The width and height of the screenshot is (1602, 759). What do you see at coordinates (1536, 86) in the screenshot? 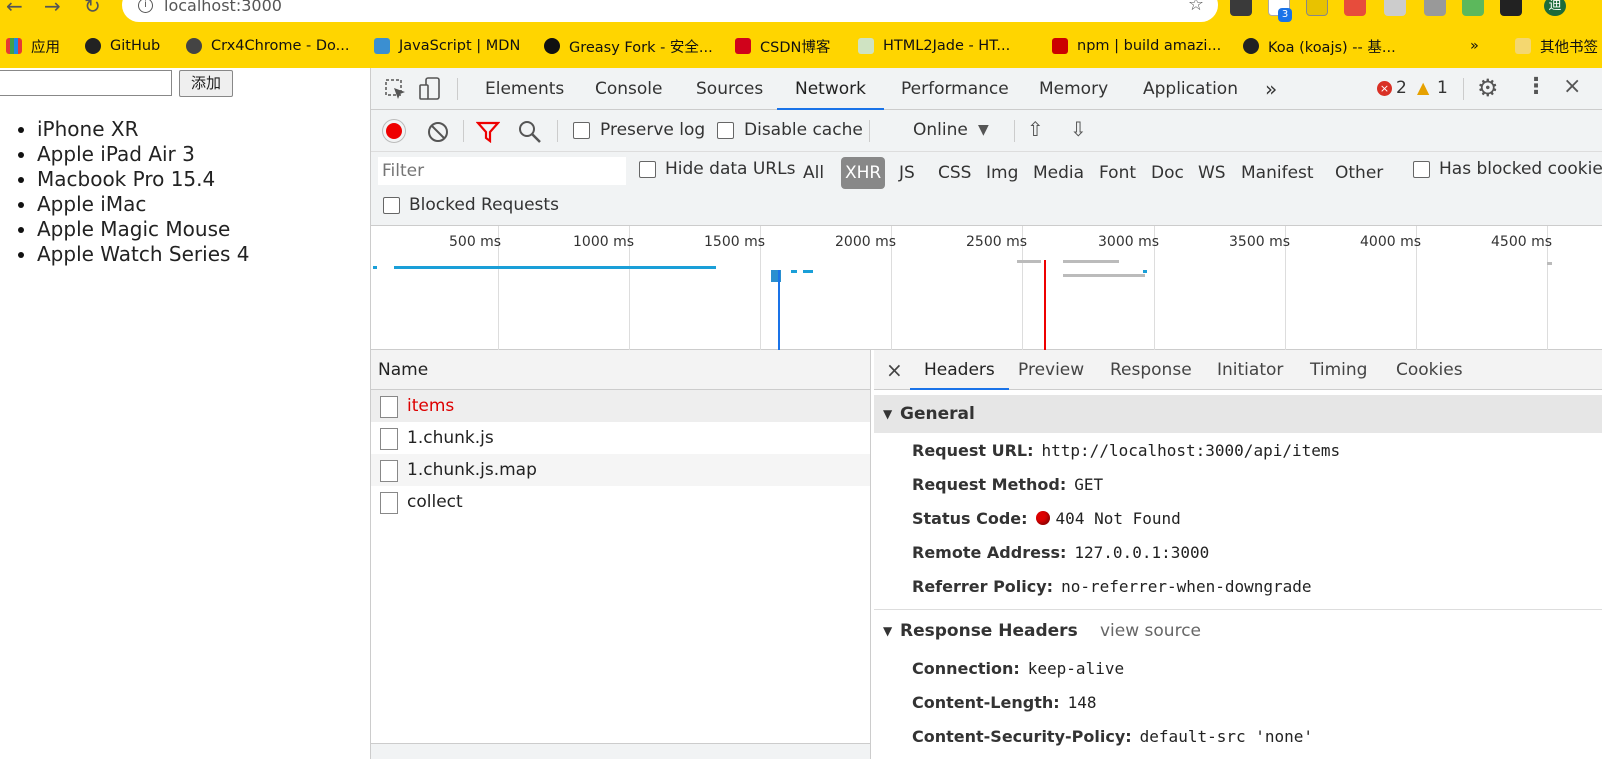
I see `kebab-menu-icon: ⋮` at bounding box center [1536, 86].